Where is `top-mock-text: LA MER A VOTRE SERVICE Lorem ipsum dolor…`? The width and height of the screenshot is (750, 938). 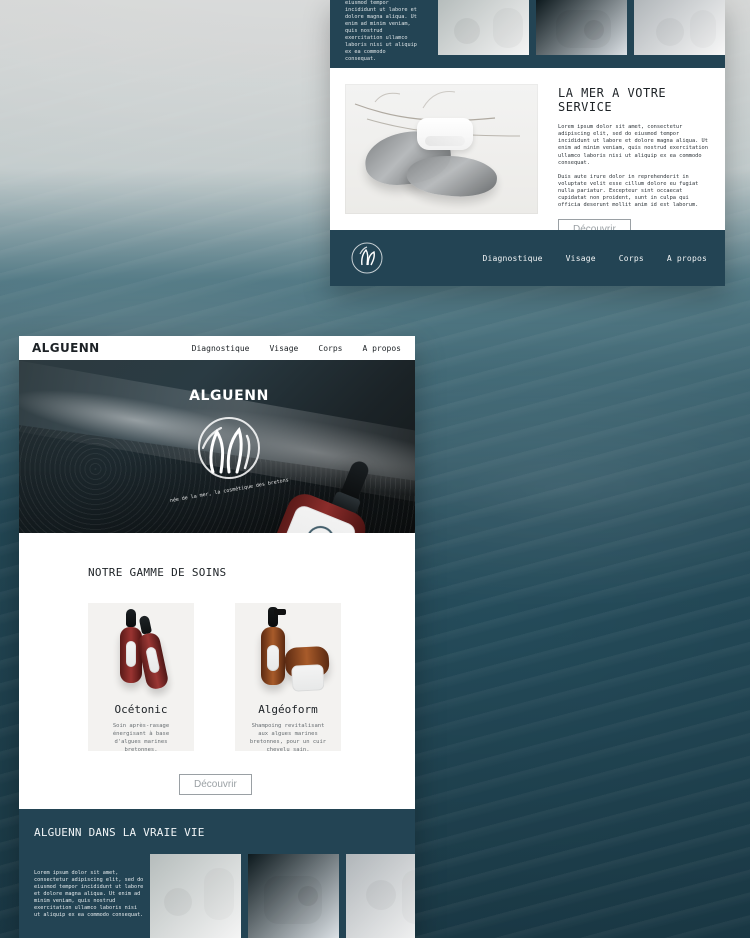 top-mock-text: LA MER A VOTRE SERVICE Lorem ipsum dolor… is located at coordinates (635, 163).